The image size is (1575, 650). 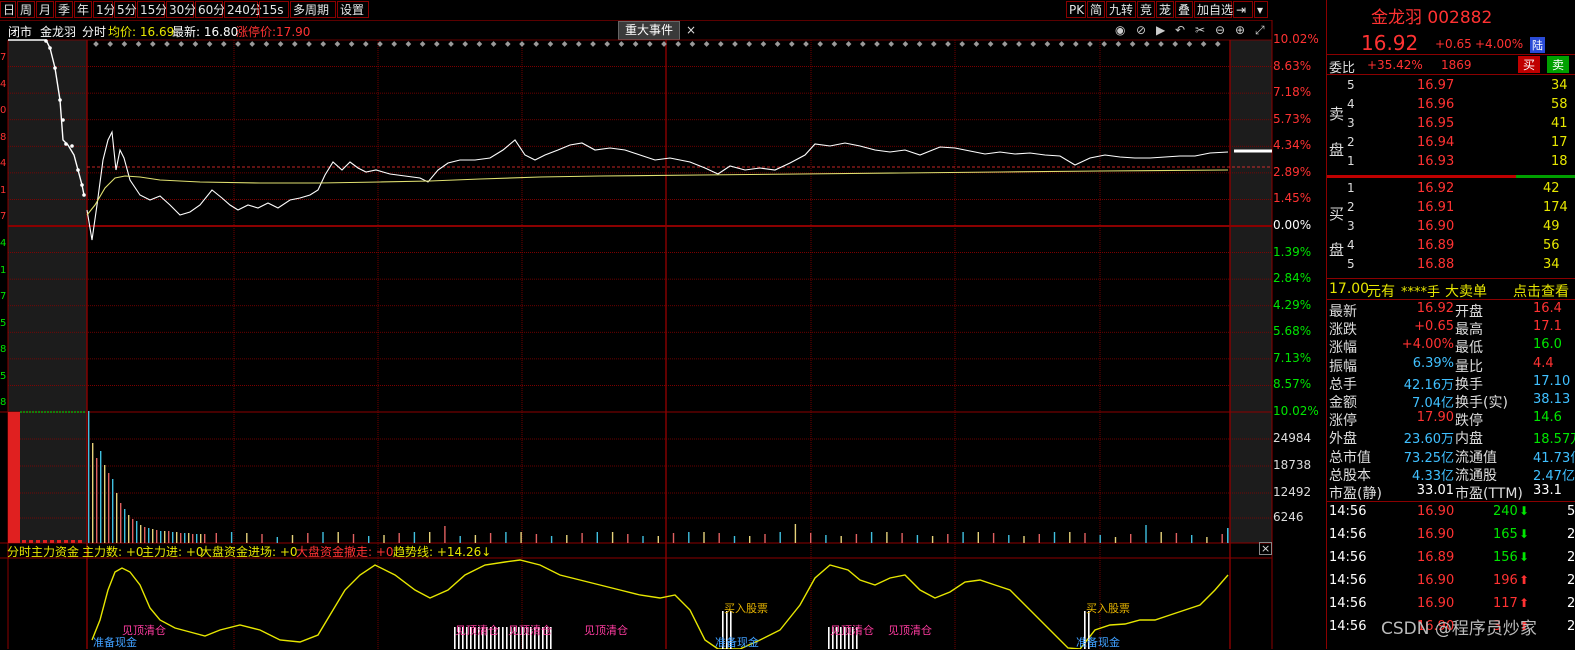 What do you see at coordinates (1351, 207) in the screenshot?
I see `bid-level: 2` at bounding box center [1351, 207].